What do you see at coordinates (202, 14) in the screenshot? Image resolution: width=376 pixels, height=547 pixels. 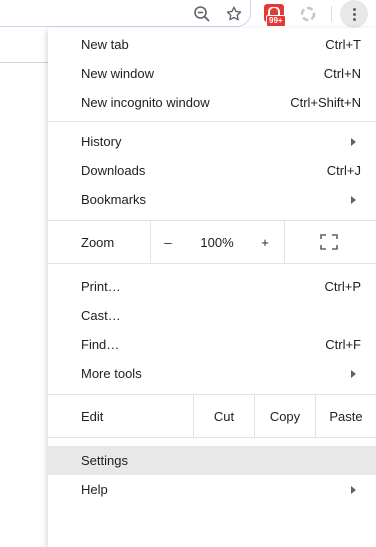 I see `zoom-out-icon` at bounding box center [202, 14].